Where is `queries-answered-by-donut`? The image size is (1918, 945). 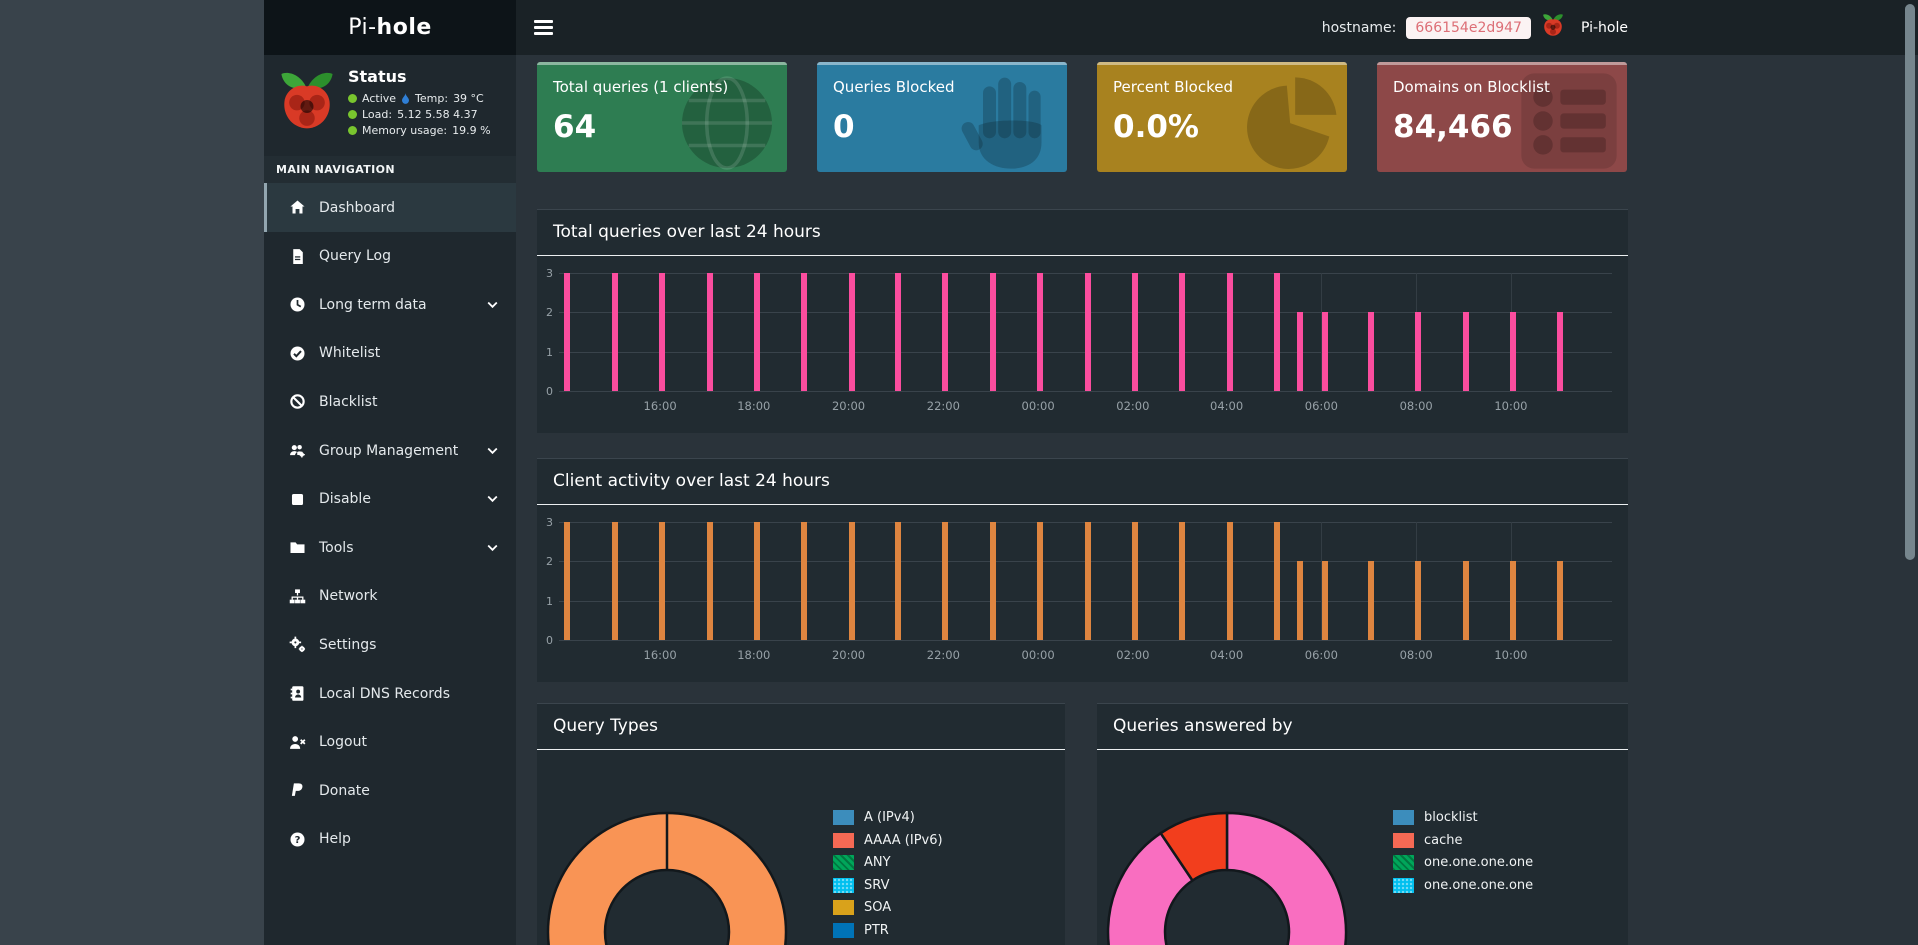
queries-answered-by-donut is located at coordinates (1227, 877).